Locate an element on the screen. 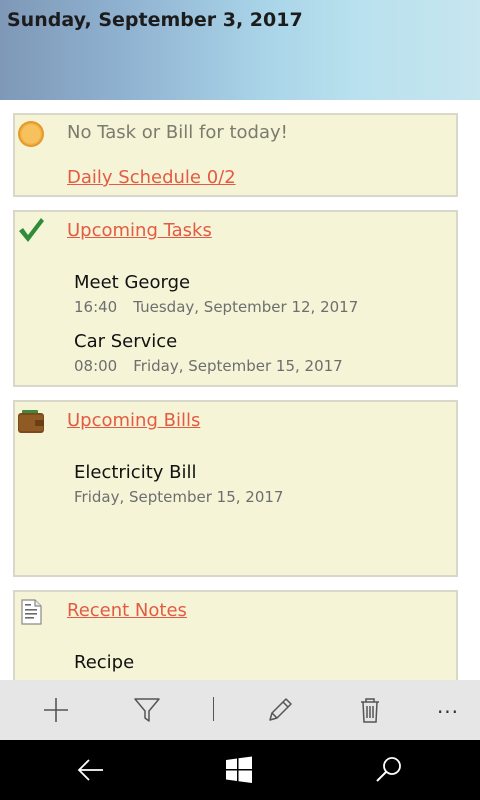  filter-button is located at coordinates (147, 710).